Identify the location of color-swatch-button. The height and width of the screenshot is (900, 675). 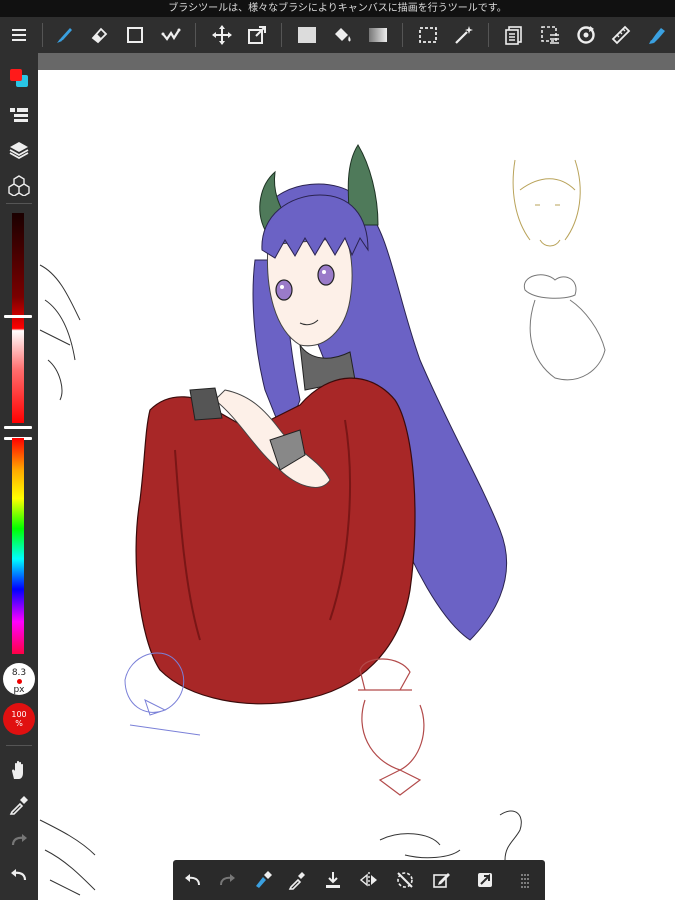
(19, 78).